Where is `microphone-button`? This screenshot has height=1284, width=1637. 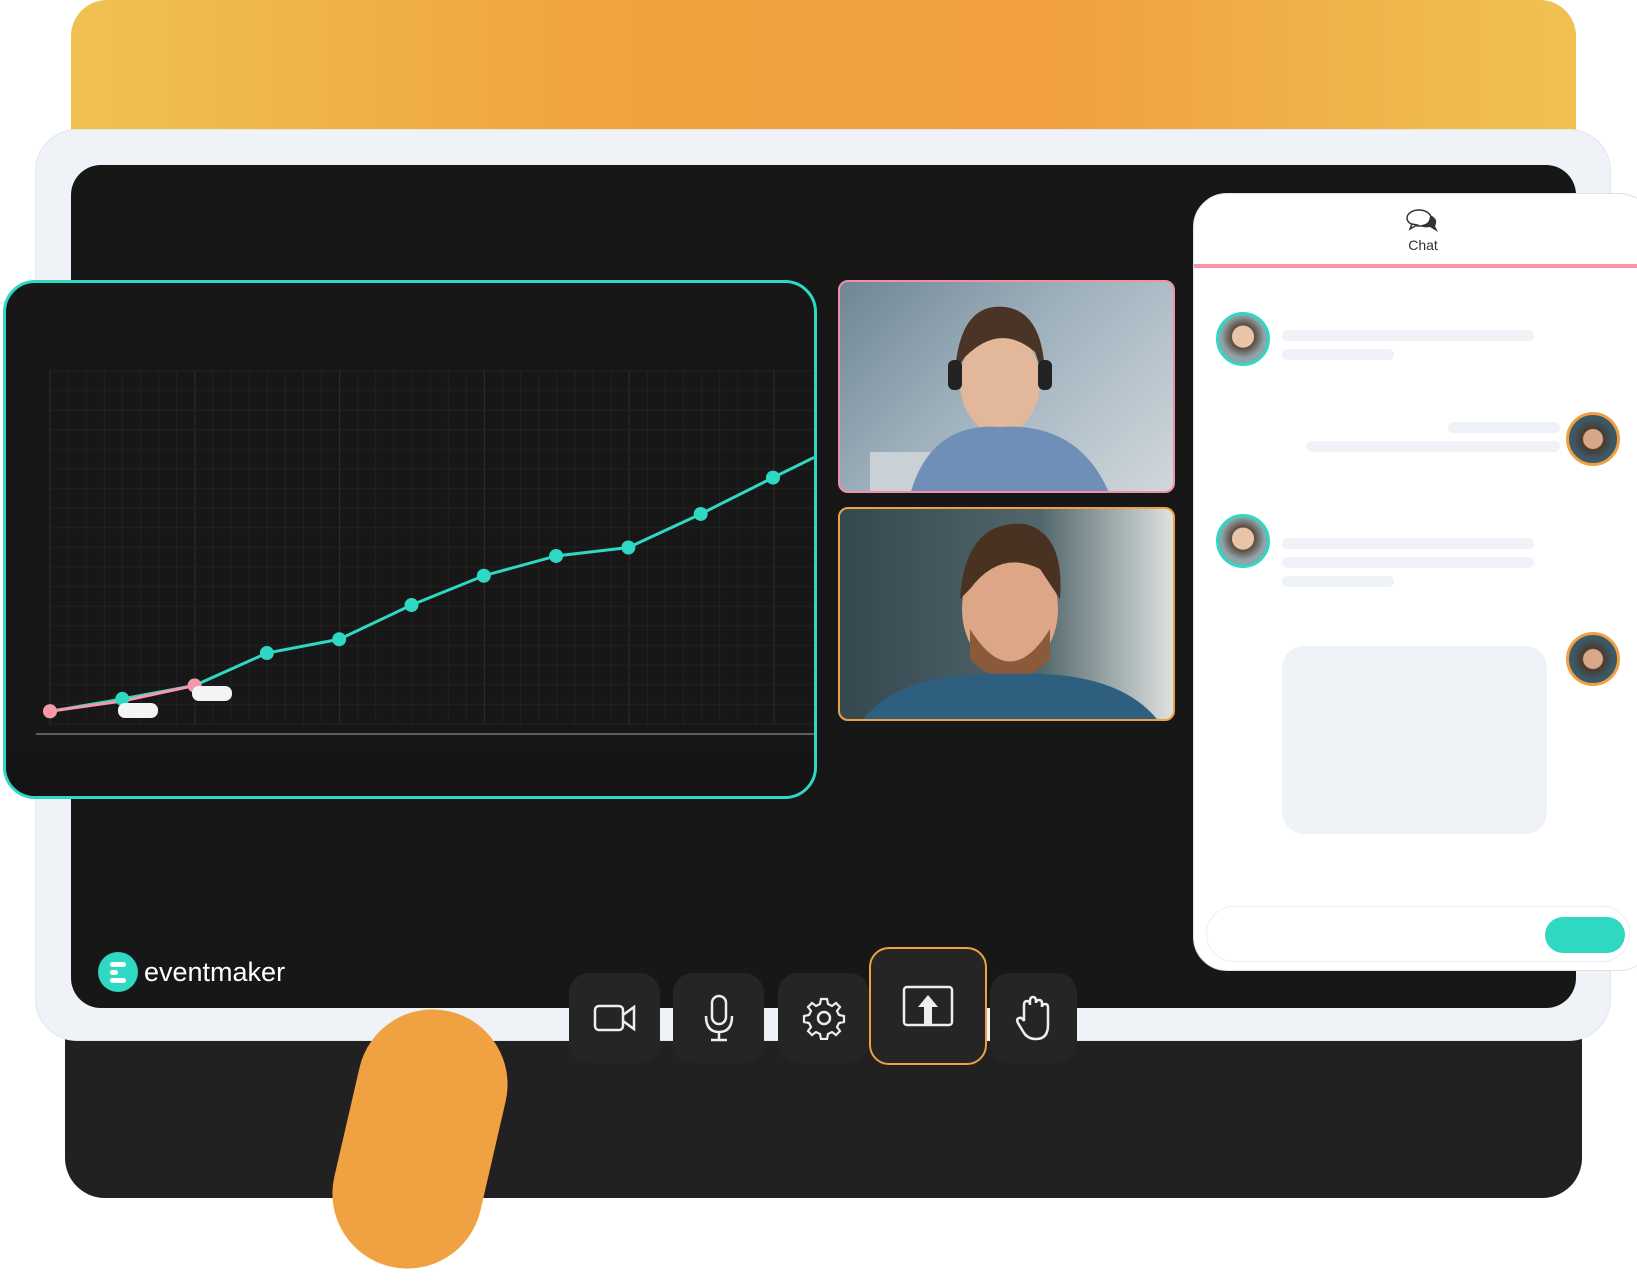 microphone-button is located at coordinates (718, 1018).